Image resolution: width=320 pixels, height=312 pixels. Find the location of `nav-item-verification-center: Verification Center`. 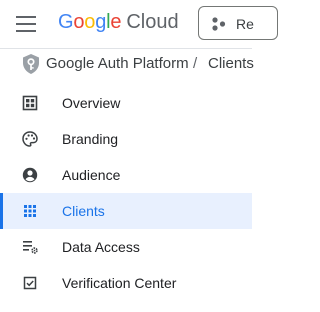

nav-item-verification-center: Verification Center is located at coordinates (126, 283).